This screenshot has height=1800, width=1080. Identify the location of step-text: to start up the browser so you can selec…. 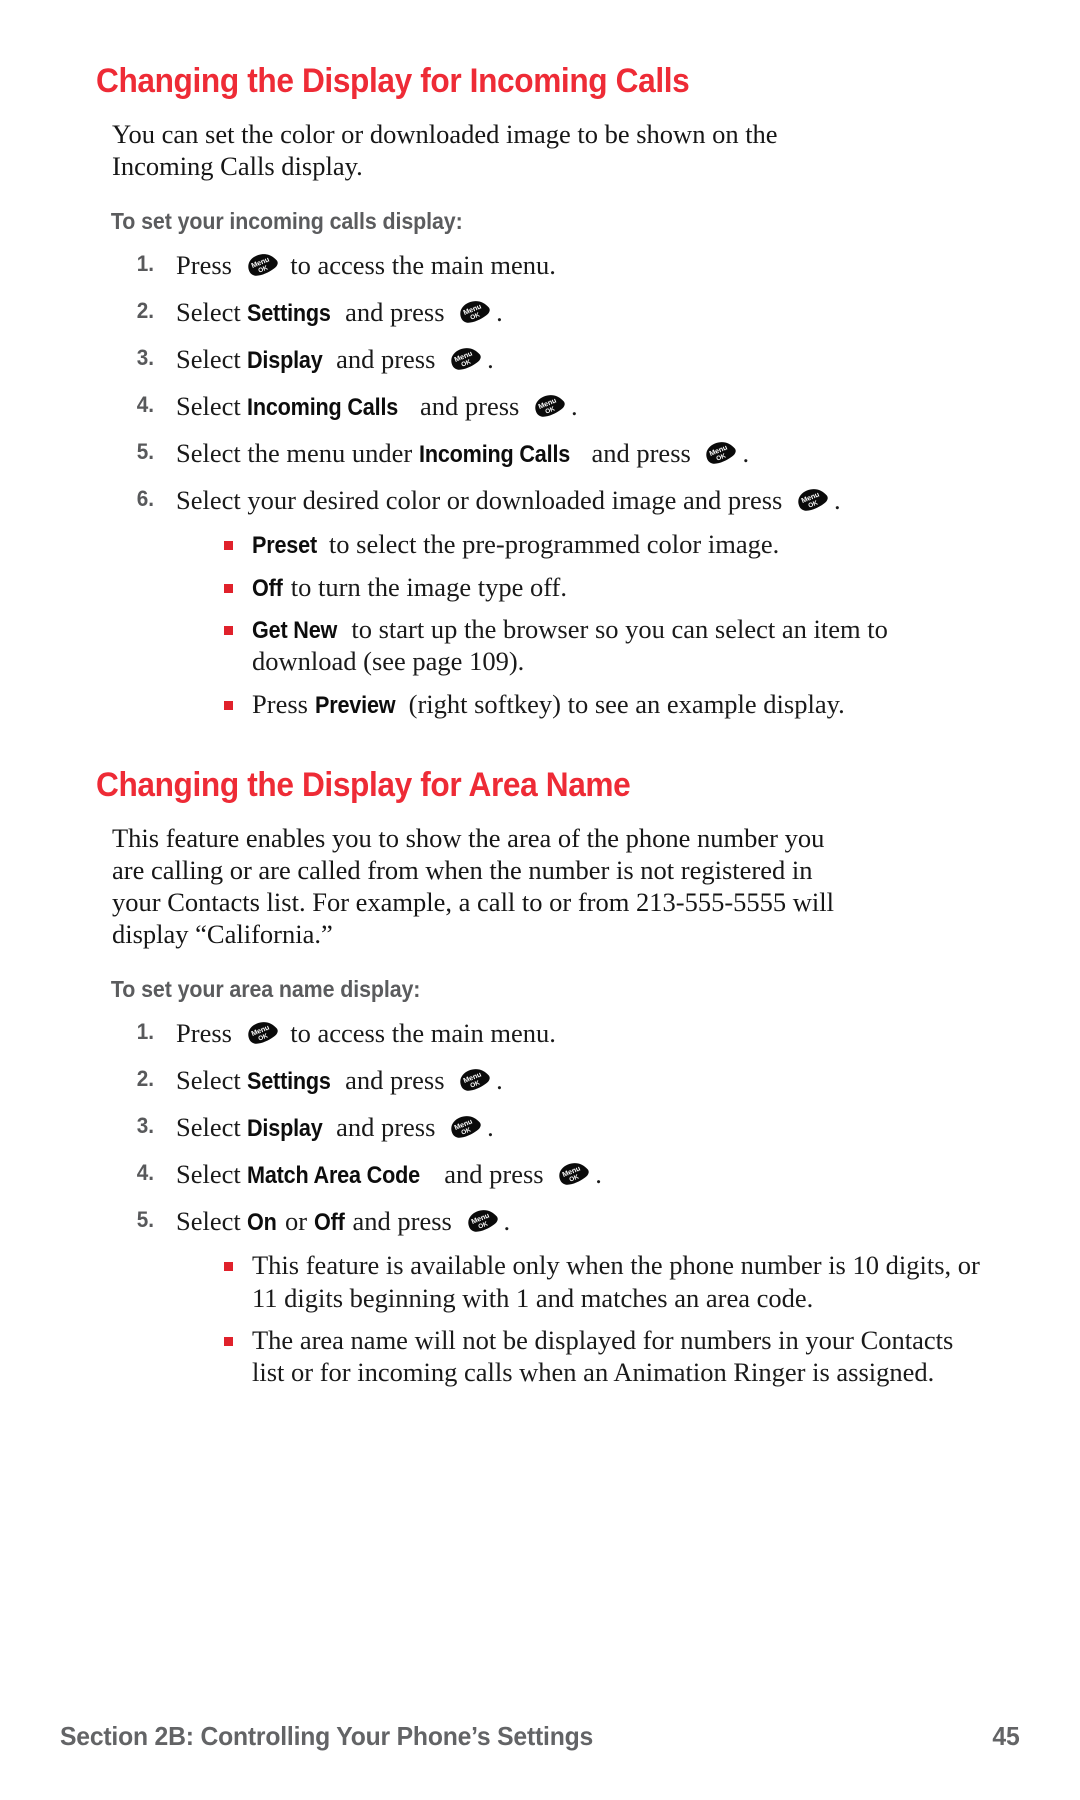
(570, 645).